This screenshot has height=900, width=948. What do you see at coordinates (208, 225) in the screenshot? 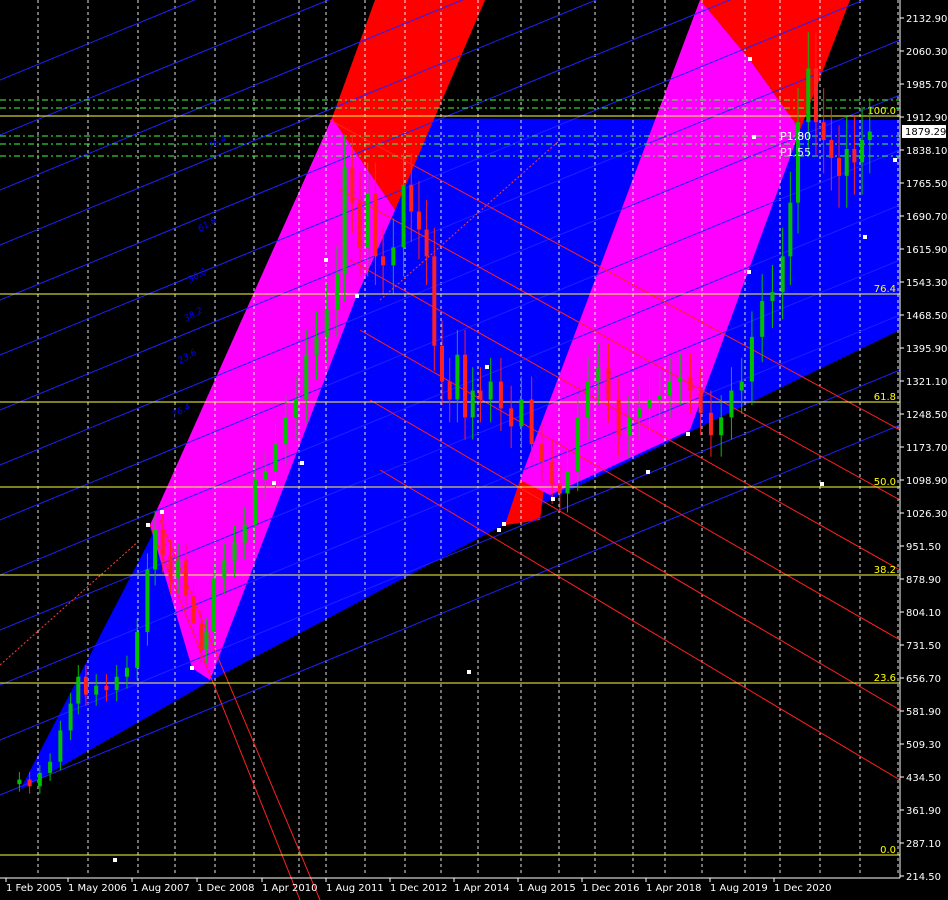
I see `fan-label: 61.8` at bounding box center [208, 225].